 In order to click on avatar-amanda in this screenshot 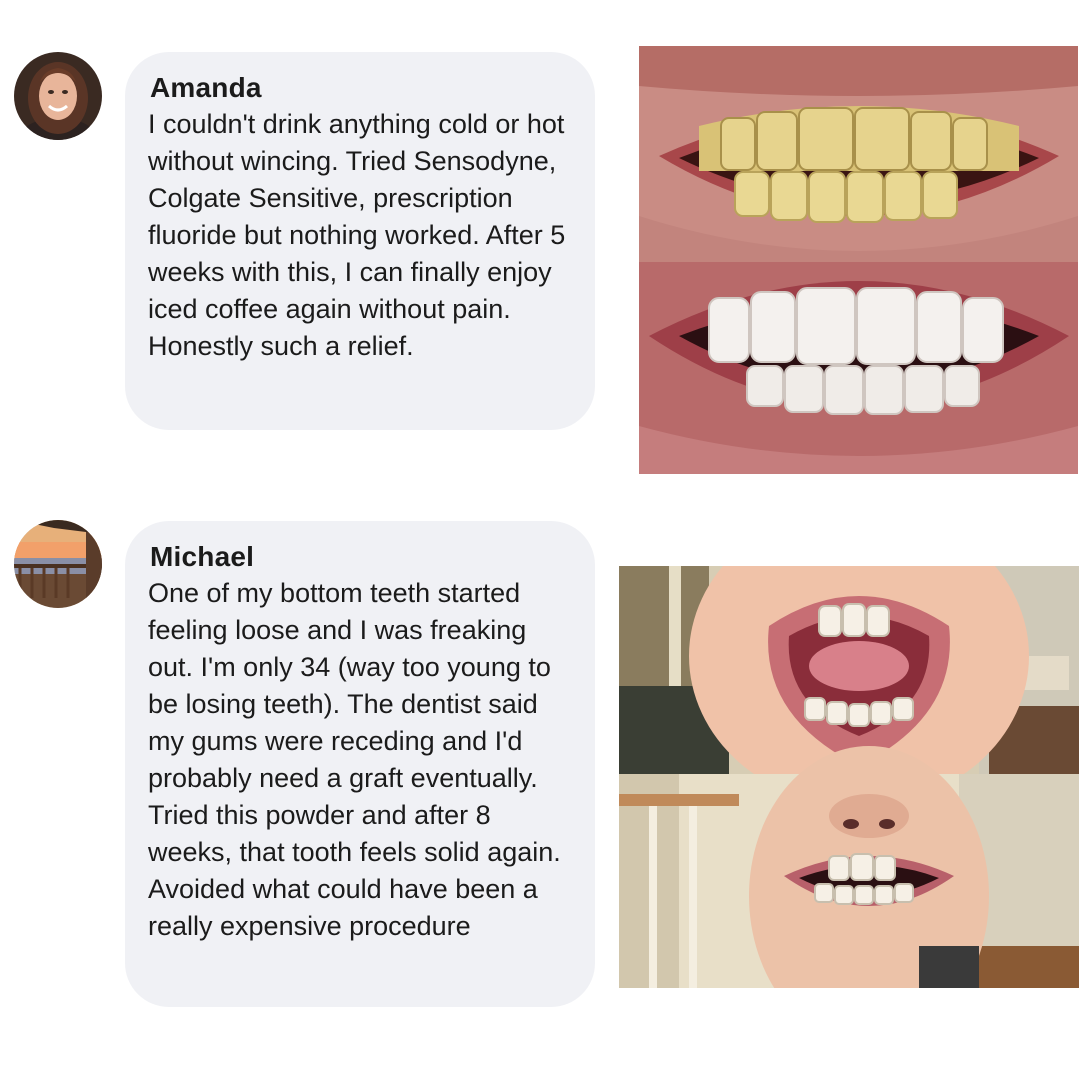, I will do `click(58, 96)`.